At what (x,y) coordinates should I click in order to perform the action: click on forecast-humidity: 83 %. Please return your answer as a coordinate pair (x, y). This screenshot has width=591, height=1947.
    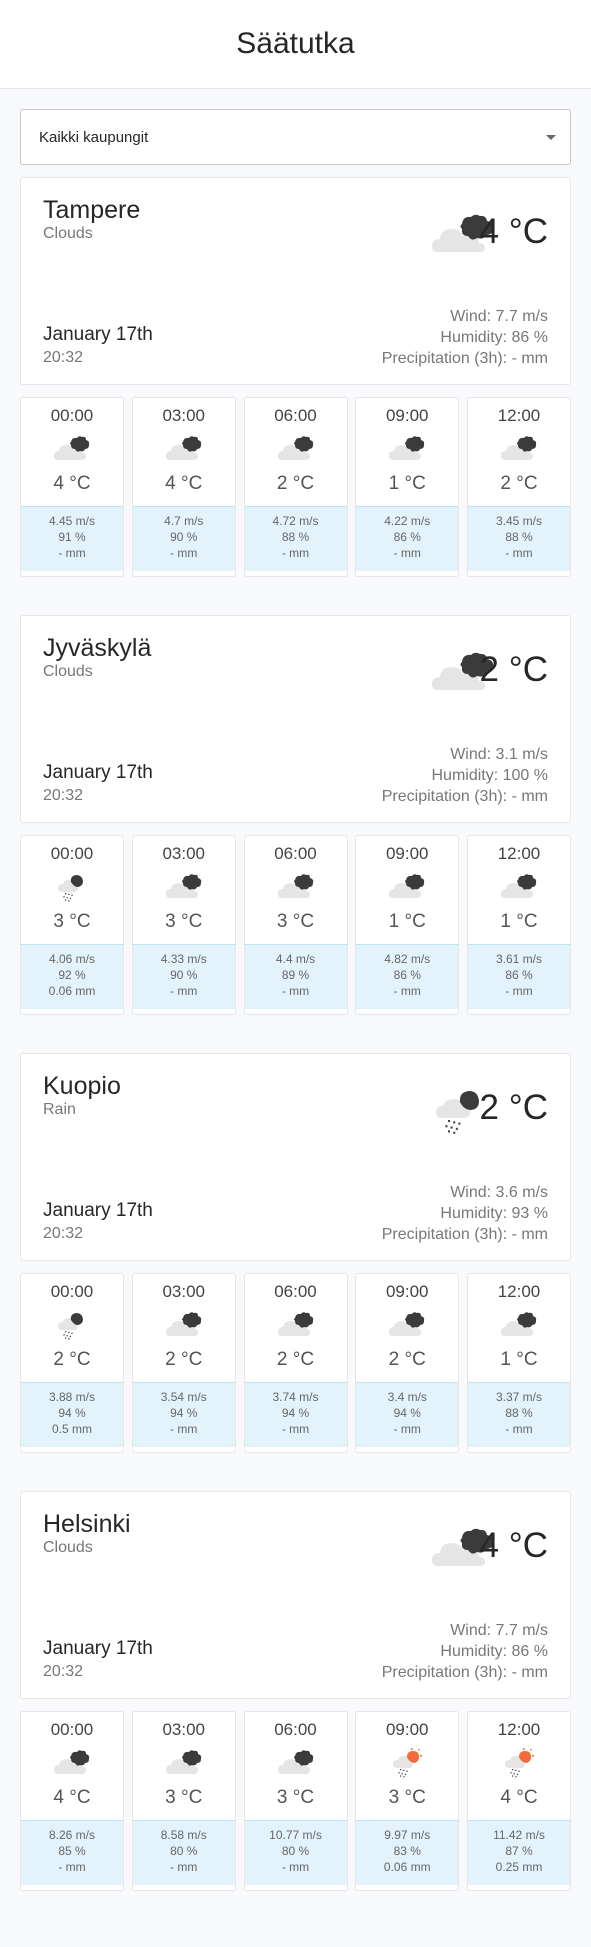
    Looking at the image, I should click on (407, 1851).